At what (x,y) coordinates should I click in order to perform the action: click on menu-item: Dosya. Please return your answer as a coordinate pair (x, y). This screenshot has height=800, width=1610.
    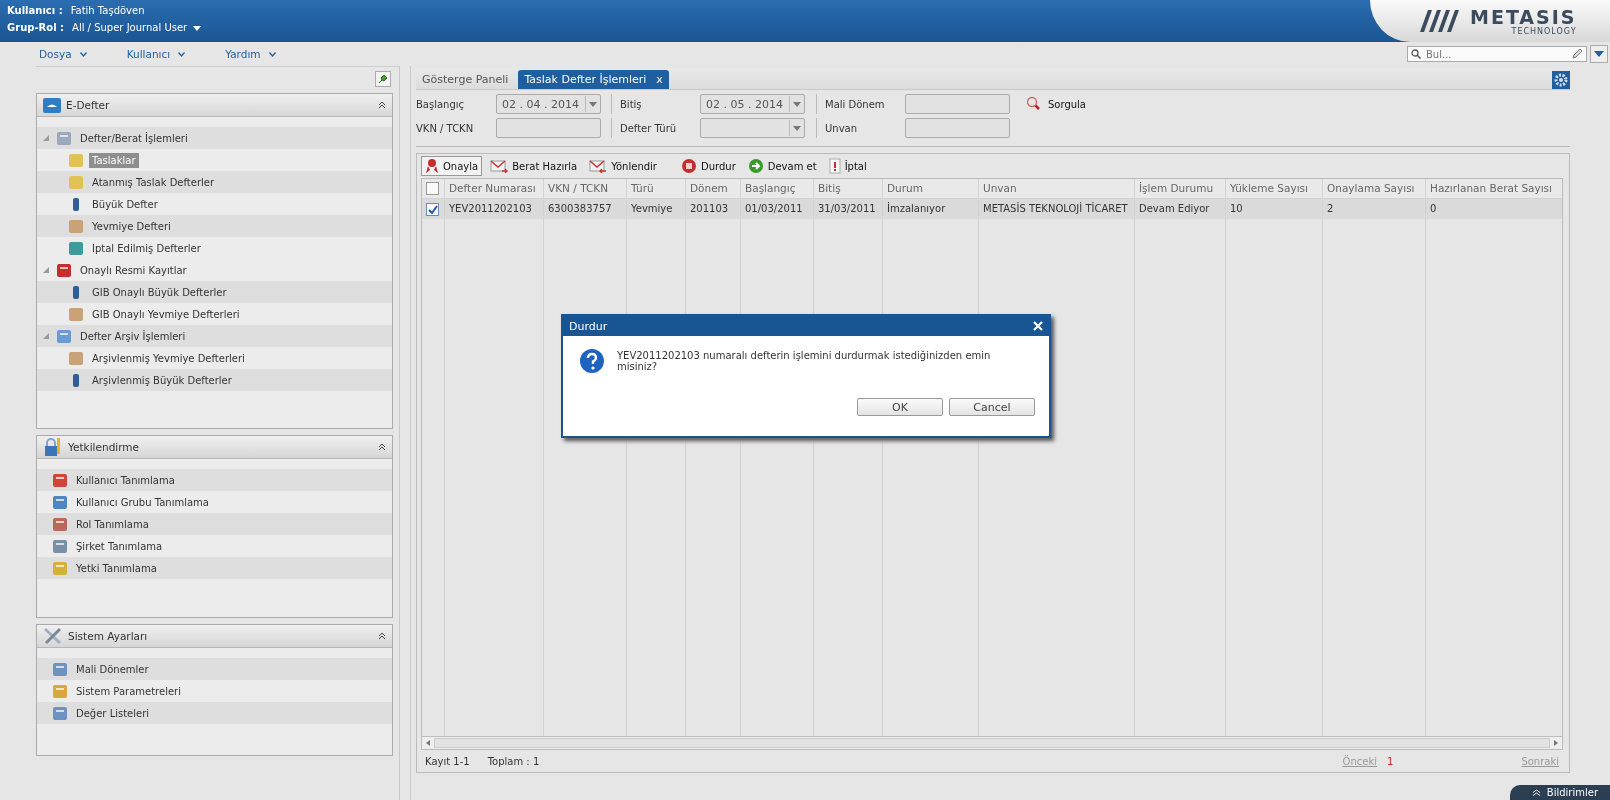
    Looking at the image, I should click on (55, 54).